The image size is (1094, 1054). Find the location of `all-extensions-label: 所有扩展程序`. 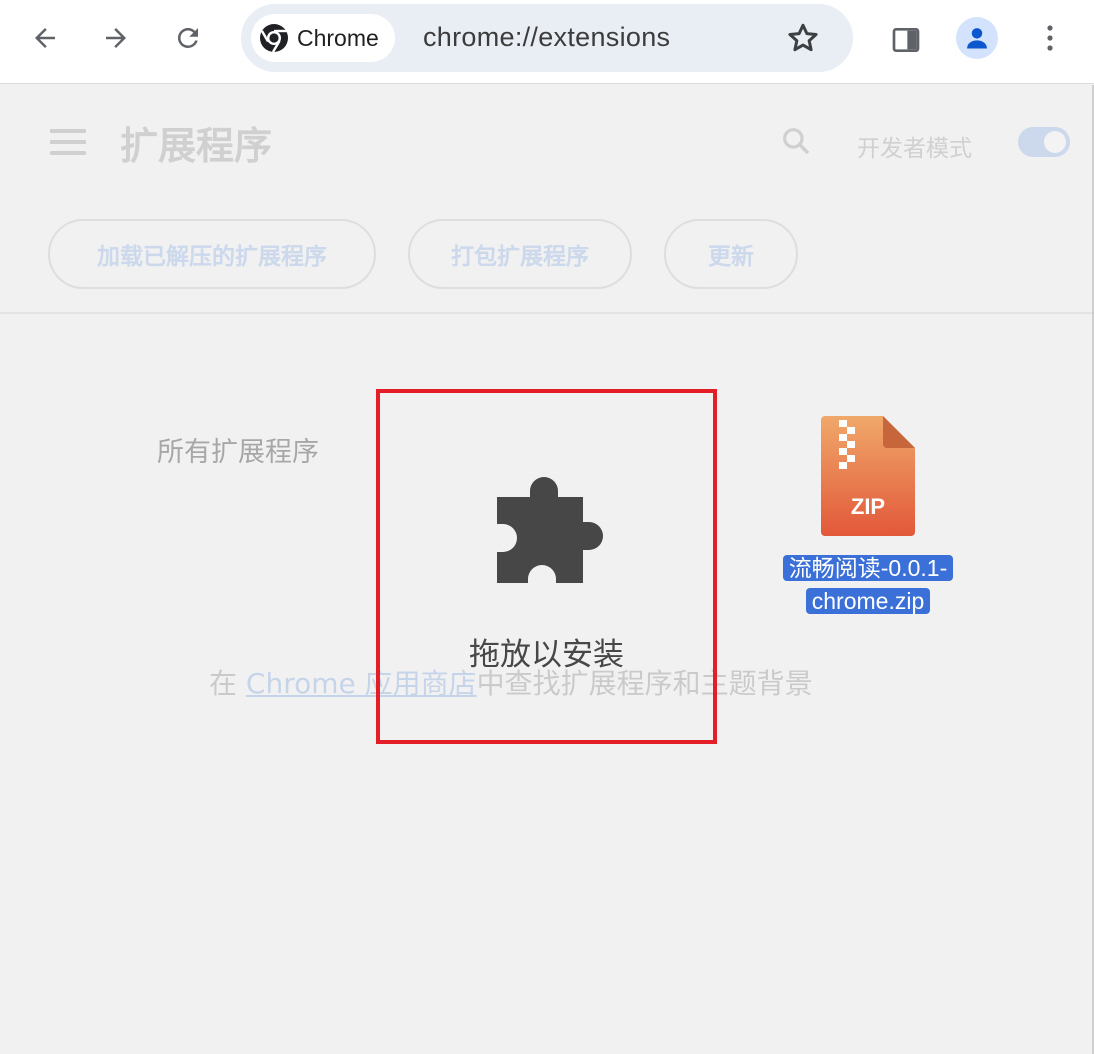

all-extensions-label: 所有扩展程序 is located at coordinates (238, 452).